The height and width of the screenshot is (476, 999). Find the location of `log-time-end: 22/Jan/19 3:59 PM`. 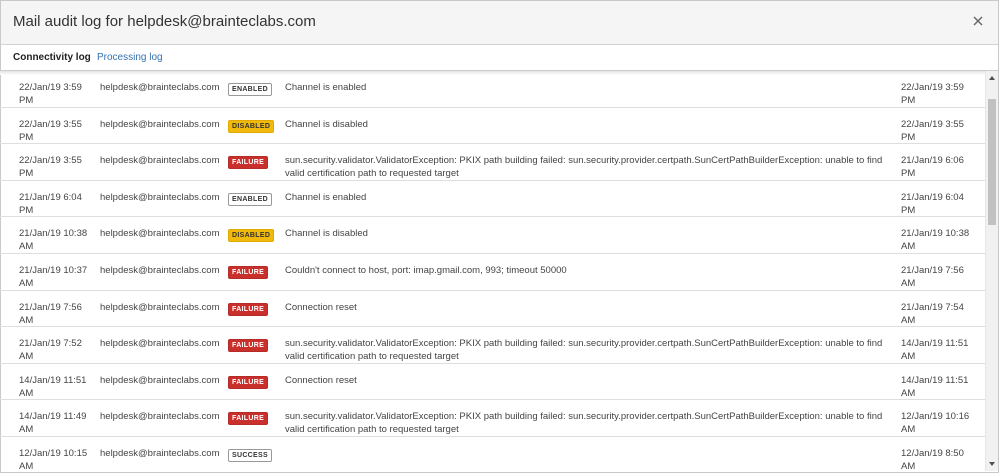

log-time-end: 22/Jan/19 3:59 PM is located at coordinates (932, 94).